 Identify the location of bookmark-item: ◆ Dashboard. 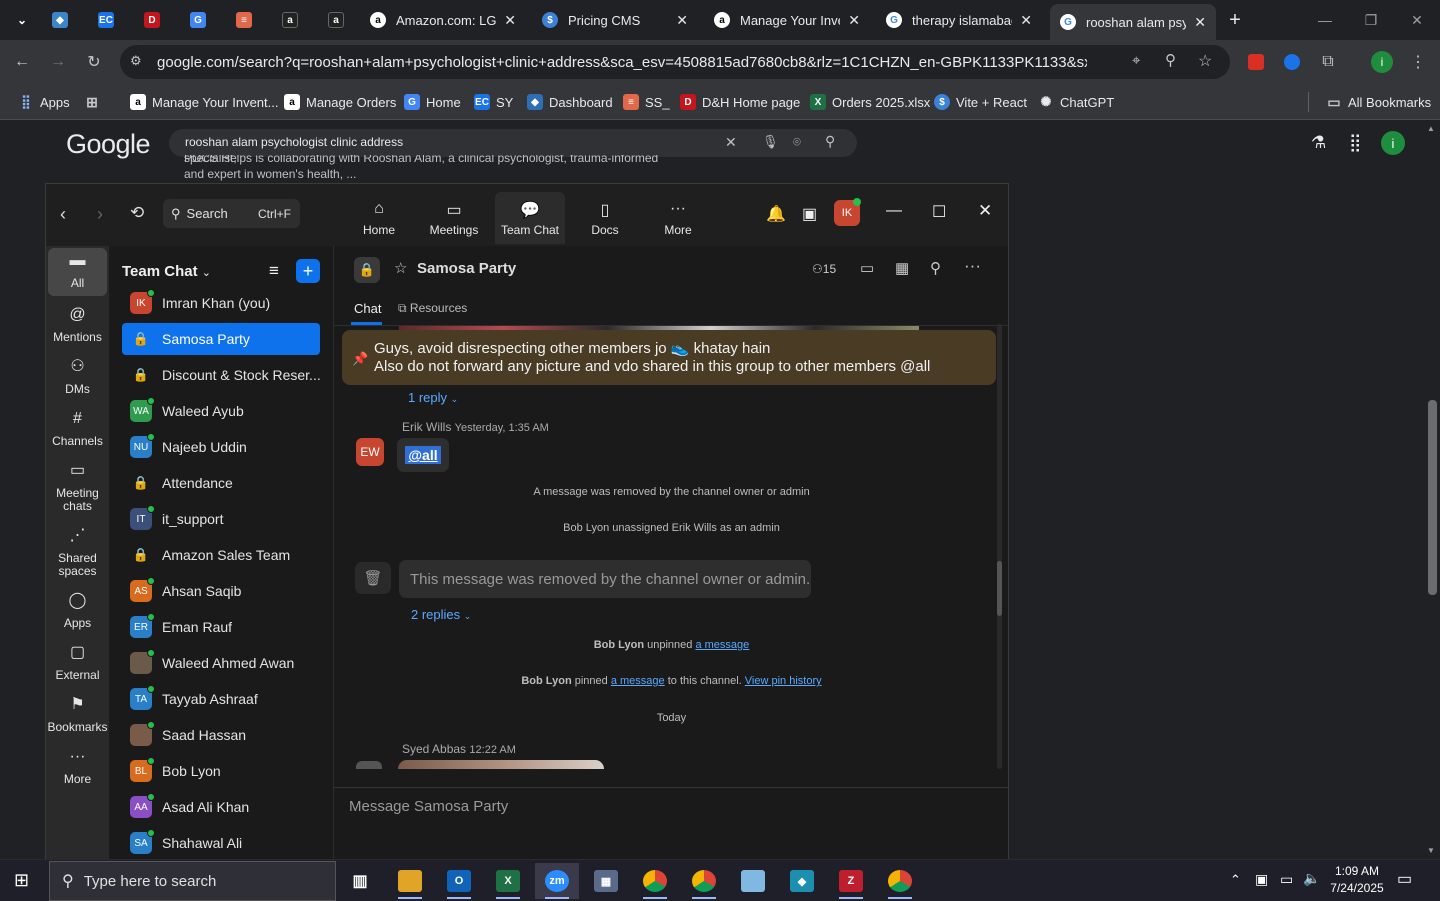
(570, 102).